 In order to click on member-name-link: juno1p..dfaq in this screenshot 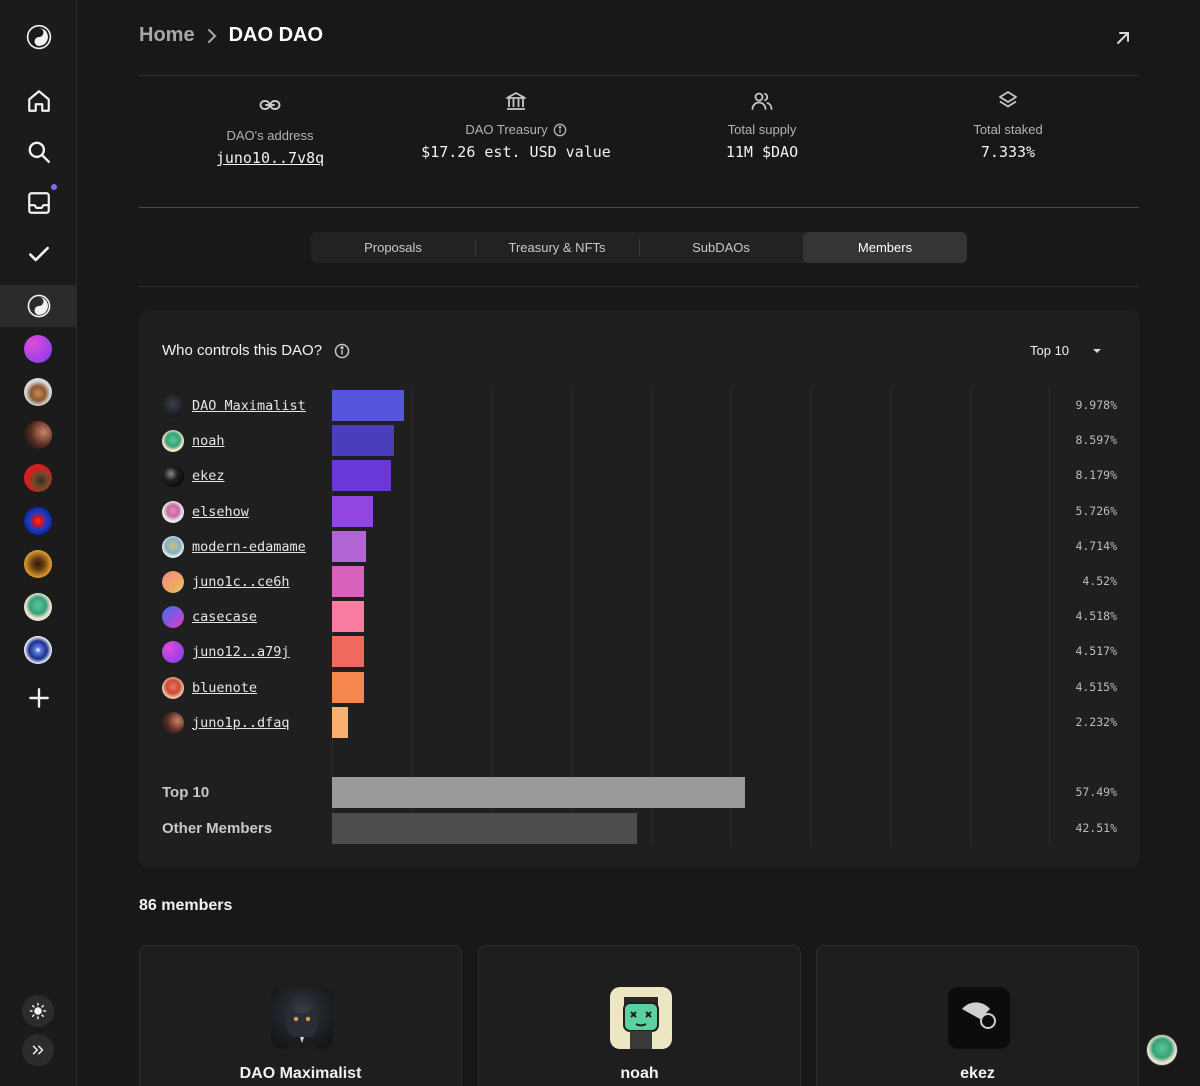, I will do `click(241, 723)`.